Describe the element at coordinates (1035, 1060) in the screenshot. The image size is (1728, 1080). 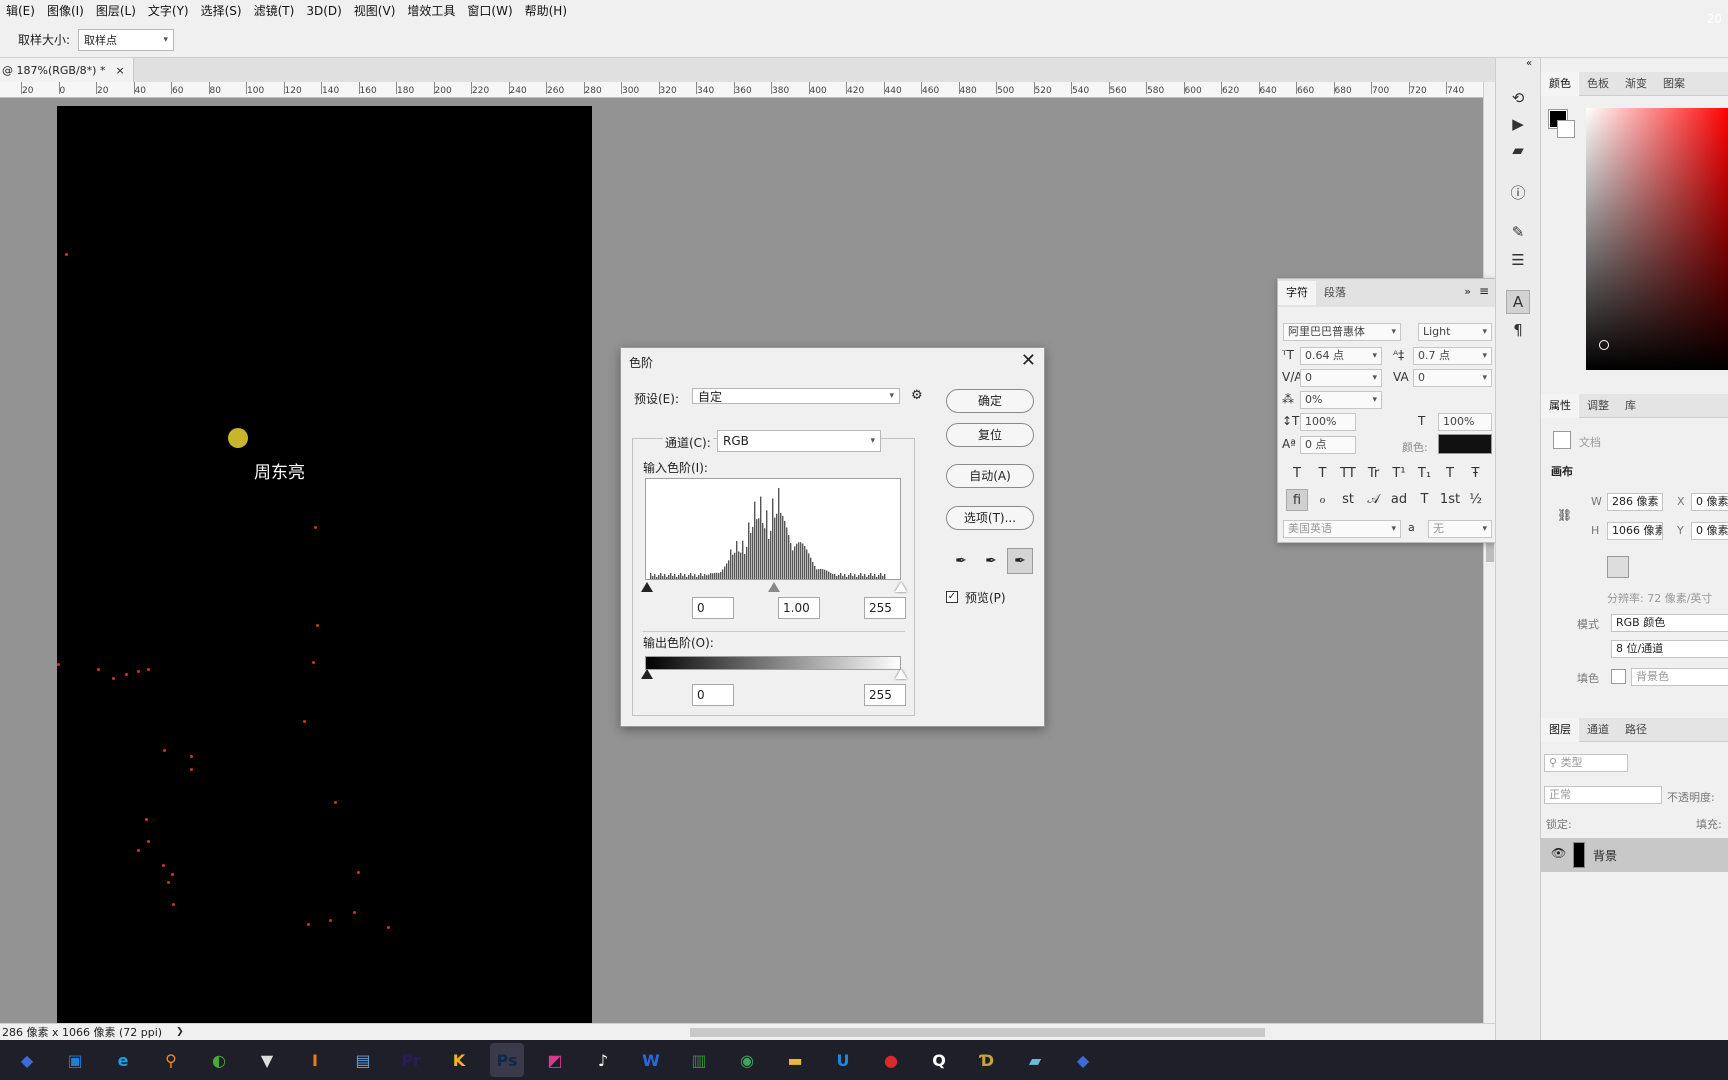
I see `notes-app-icon: ▰` at that location.